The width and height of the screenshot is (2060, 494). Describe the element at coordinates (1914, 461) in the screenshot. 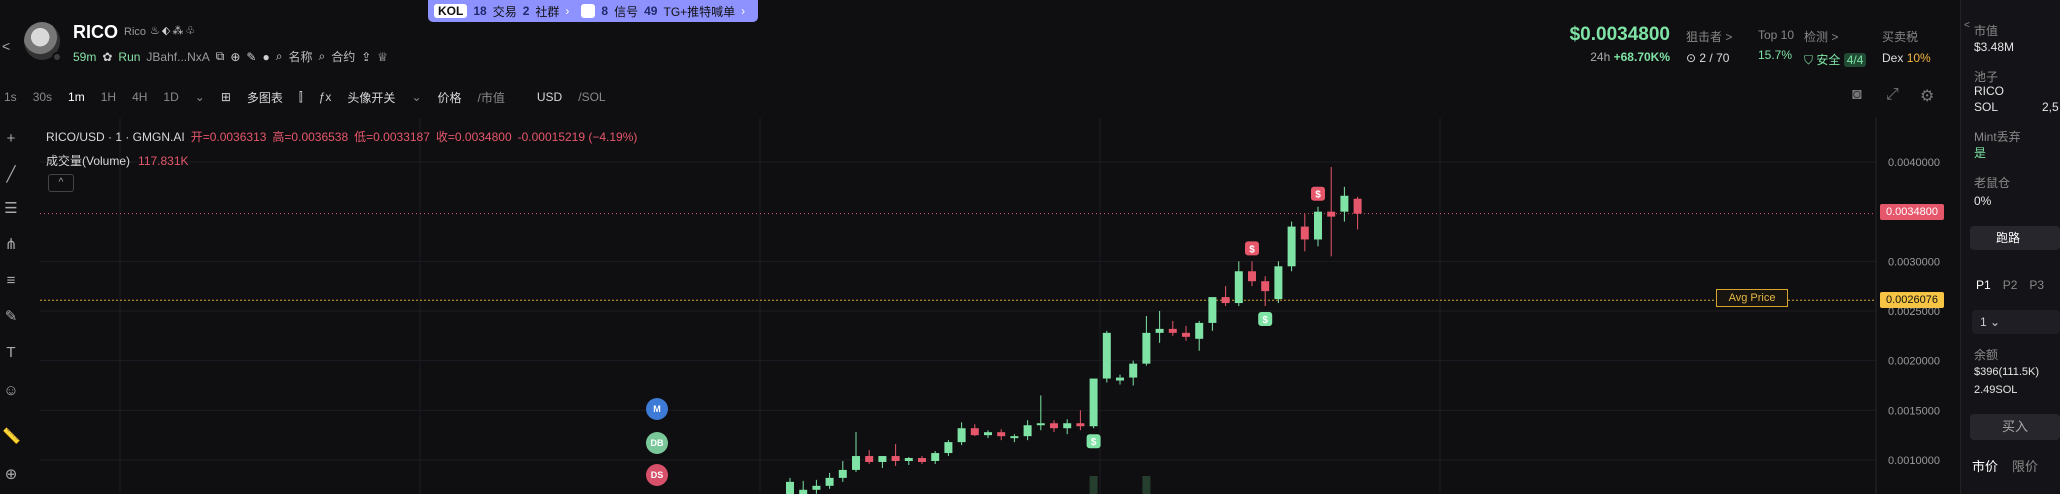

I see `y-tick-label: 0.0010000` at that location.